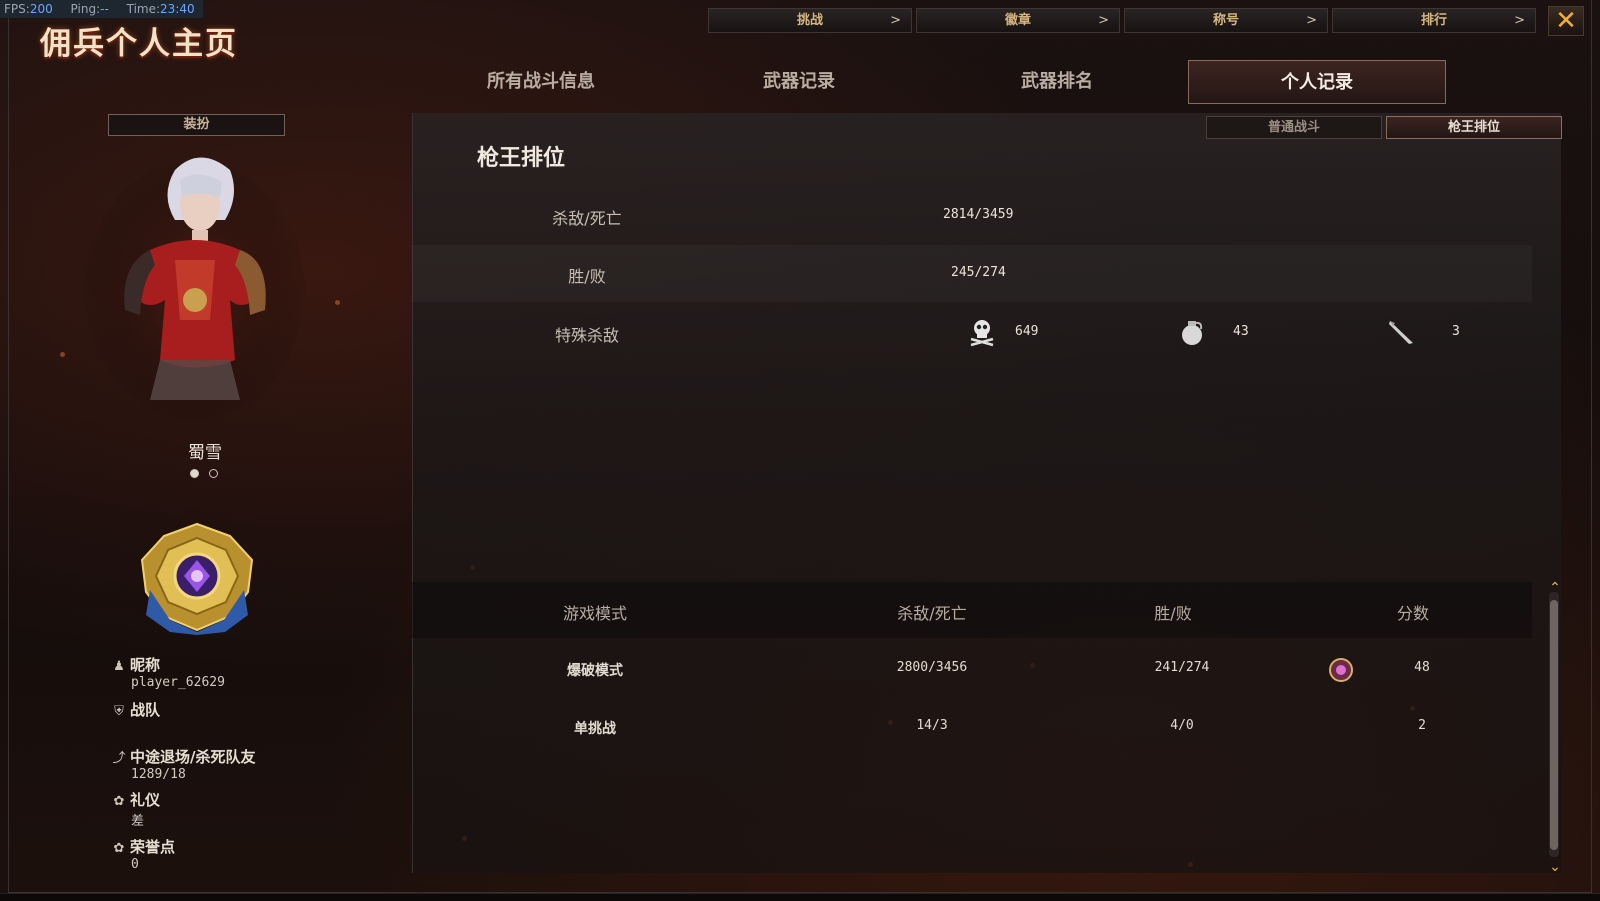  What do you see at coordinates (594, 613) in the screenshot?
I see `header-game-mode: 游戏模式` at bounding box center [594, 613].